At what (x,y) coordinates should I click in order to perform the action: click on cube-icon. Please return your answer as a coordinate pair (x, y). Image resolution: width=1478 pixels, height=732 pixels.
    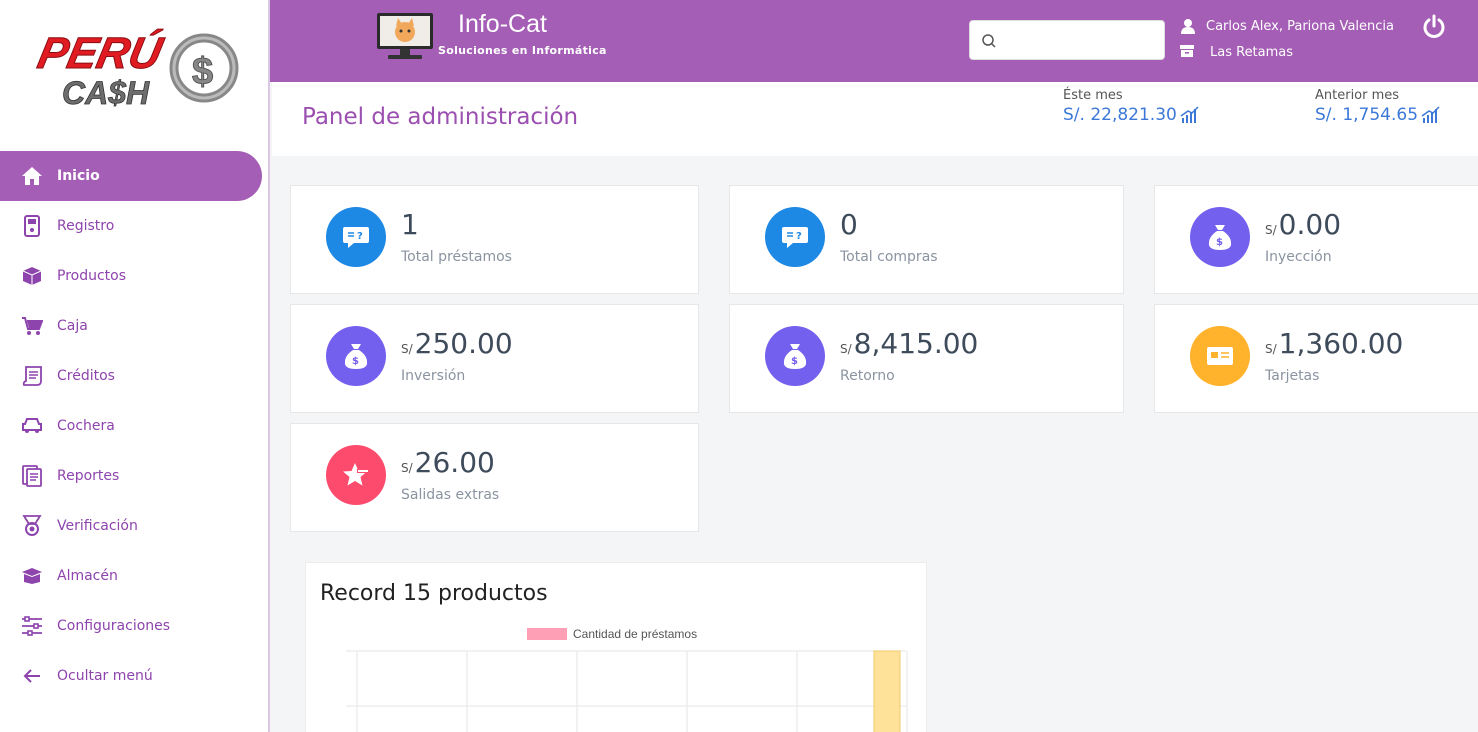
    Looking at the image, I should click on (32, 276).